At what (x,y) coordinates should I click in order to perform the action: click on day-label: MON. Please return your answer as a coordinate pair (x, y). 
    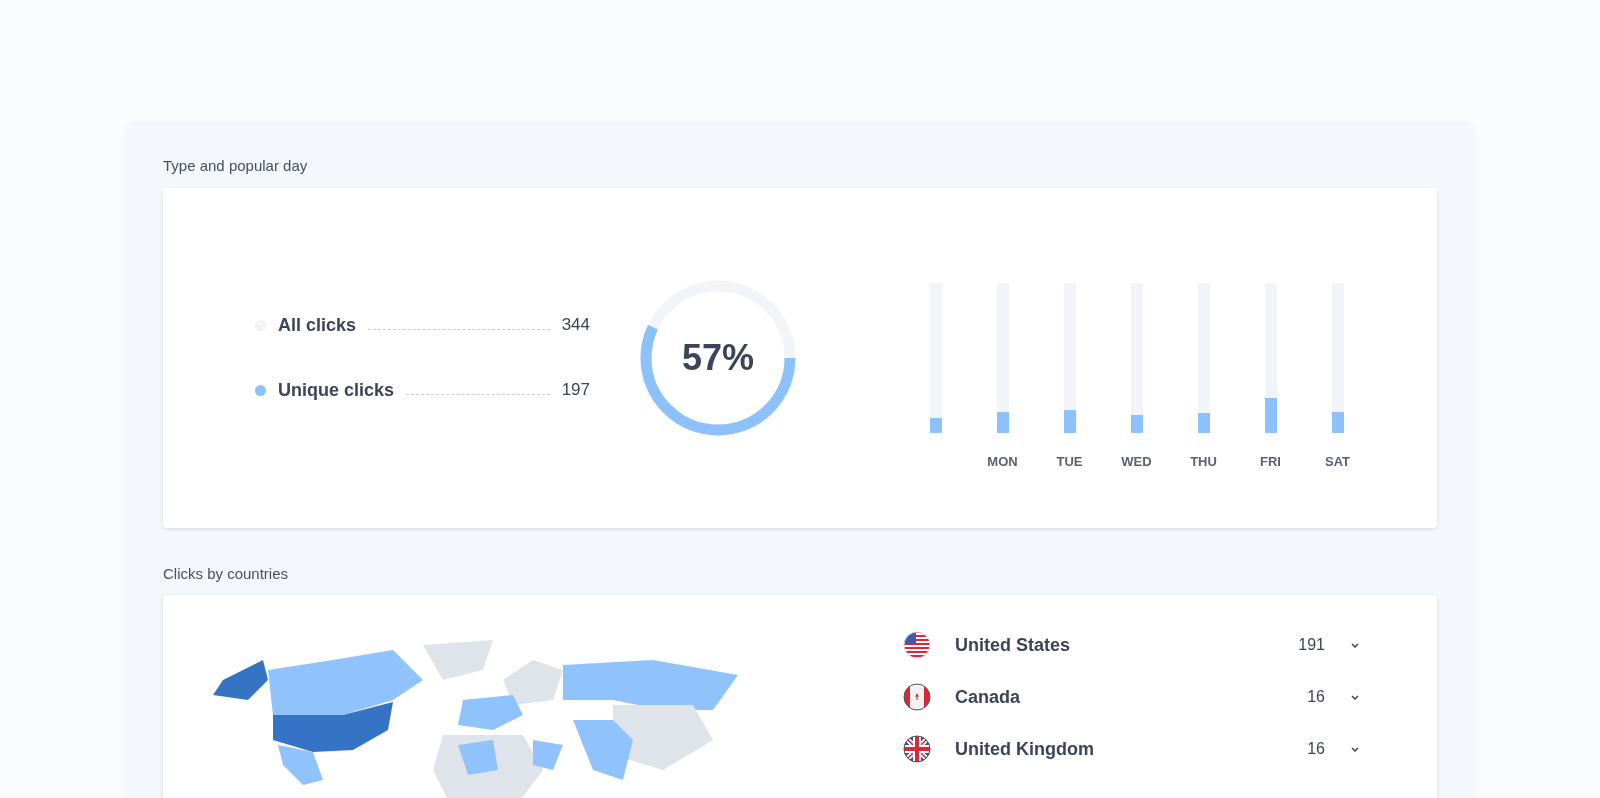
    Looking at the image, I should click on (1002, 461).